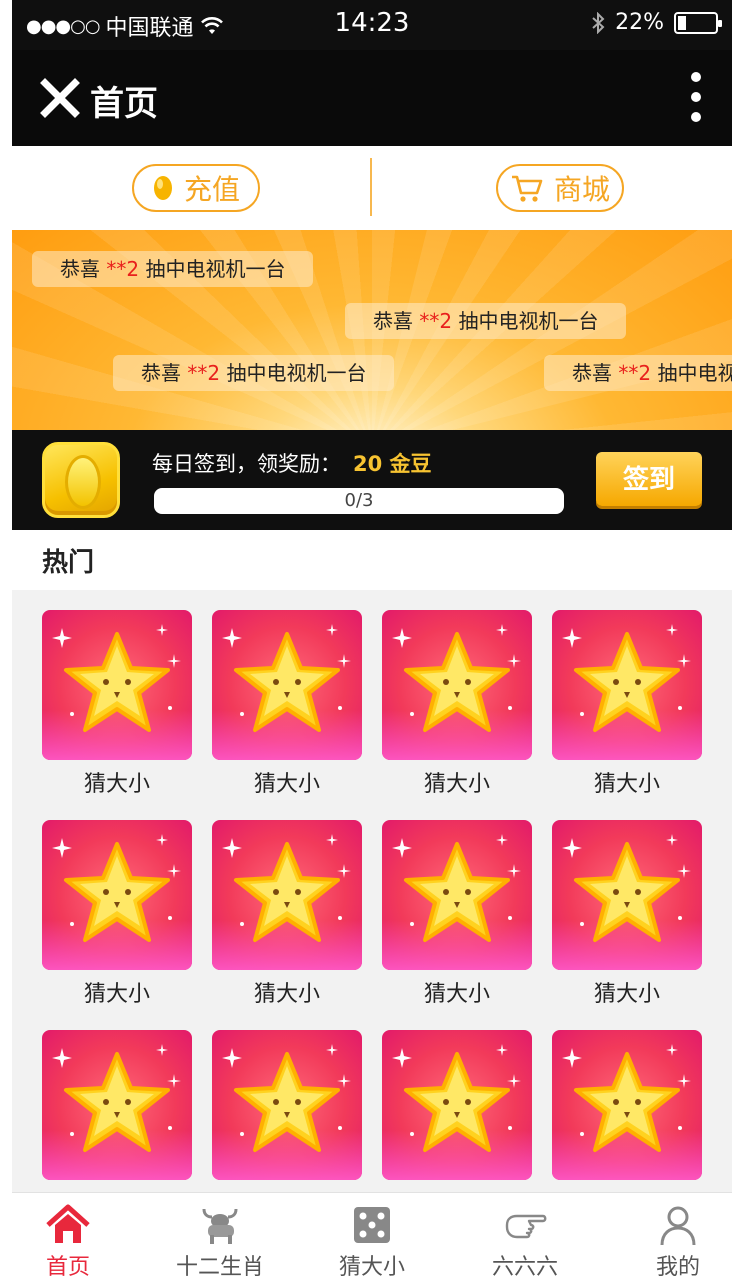 Image resolution: width=740 pixels, height=1280 pixels. I want to click on recharge-button: 充值, so click(196, 188).